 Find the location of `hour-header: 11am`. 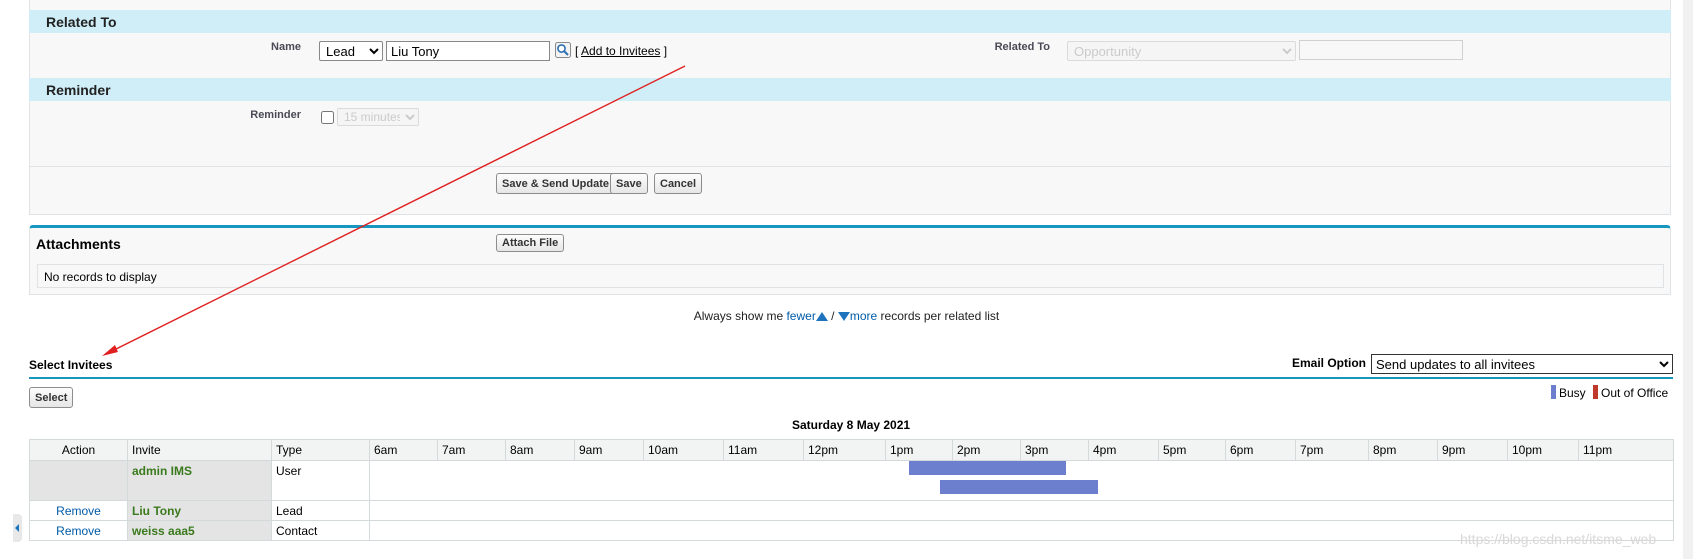

hour-header: 11am is located at coordinates (763, 450).